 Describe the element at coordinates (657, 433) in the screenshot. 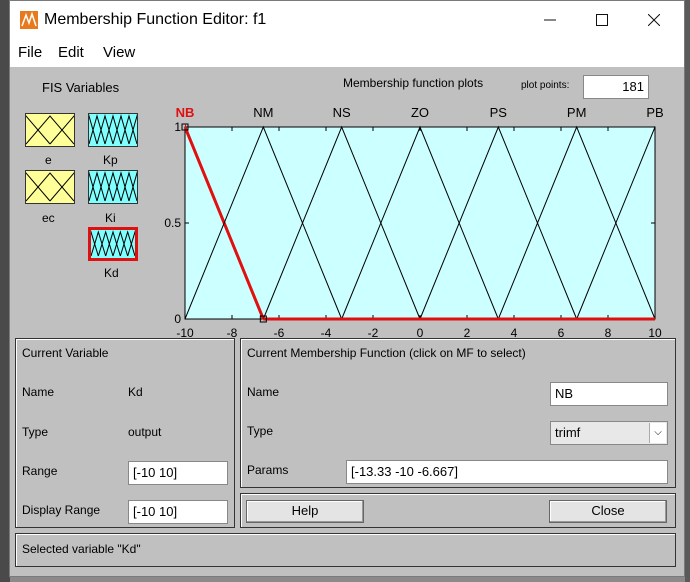

I see `chevron-down-icon: ⌵` at that location.